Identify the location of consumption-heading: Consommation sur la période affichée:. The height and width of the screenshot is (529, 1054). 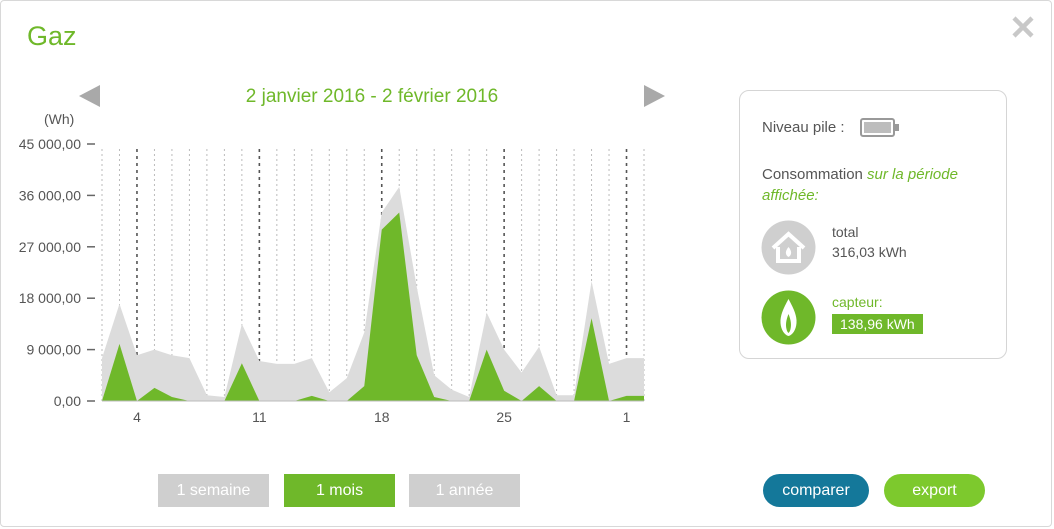
(877, 185).